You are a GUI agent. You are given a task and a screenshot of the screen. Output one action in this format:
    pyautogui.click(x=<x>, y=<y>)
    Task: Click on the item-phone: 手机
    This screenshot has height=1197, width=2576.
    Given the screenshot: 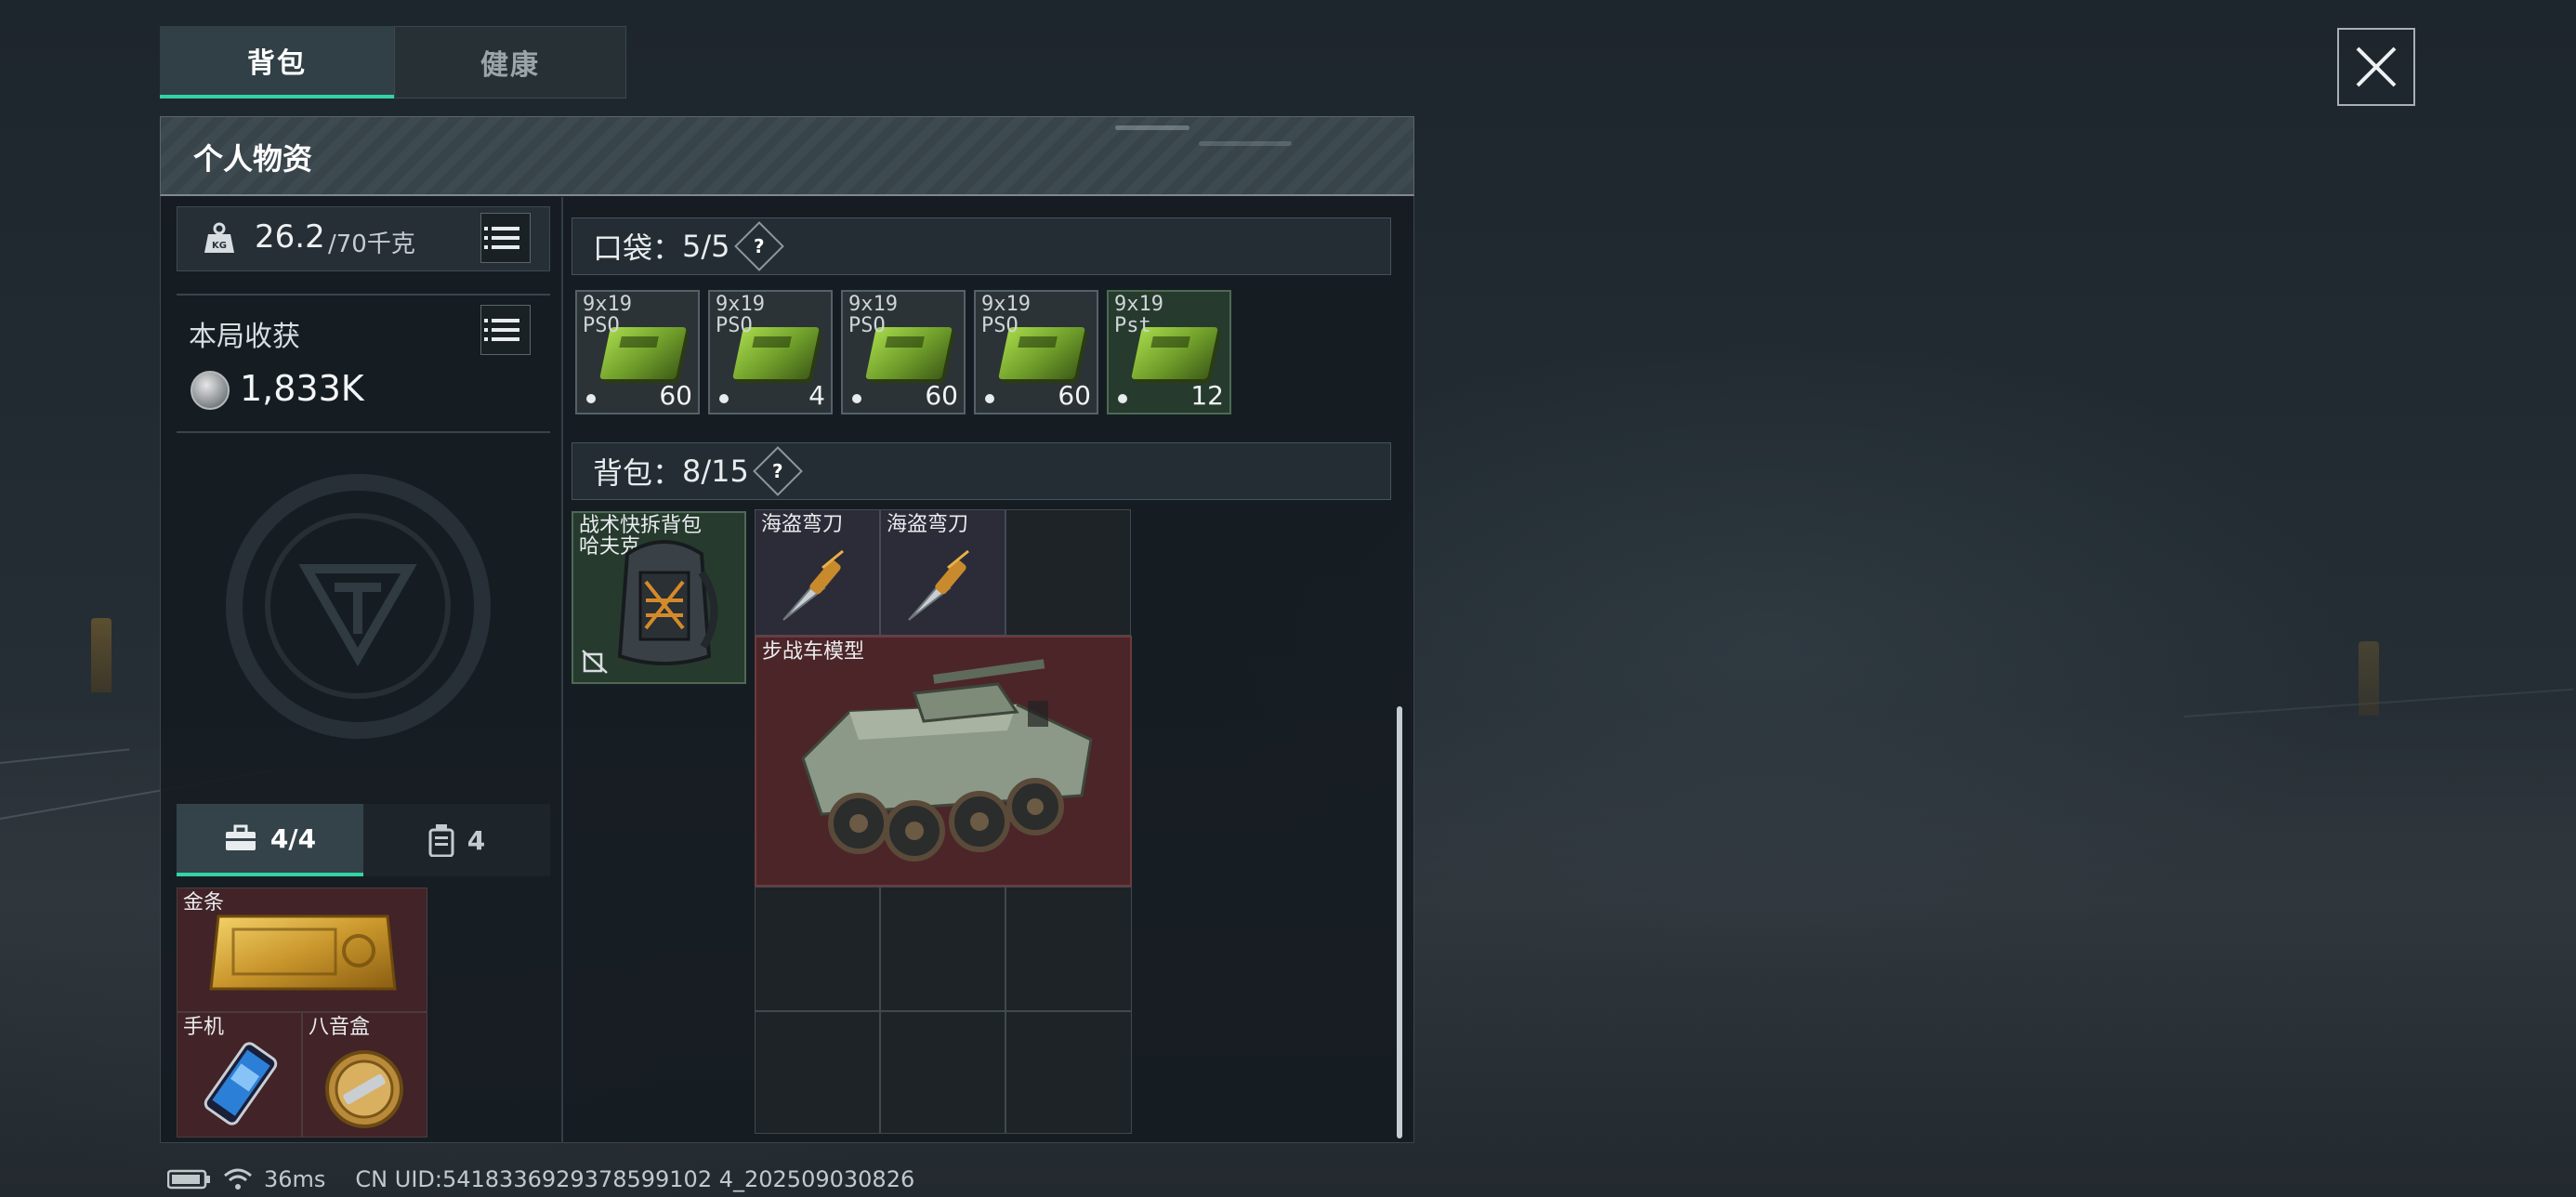 What is the action you would take?
    pyautogui.click(x=239, y=1075)
    